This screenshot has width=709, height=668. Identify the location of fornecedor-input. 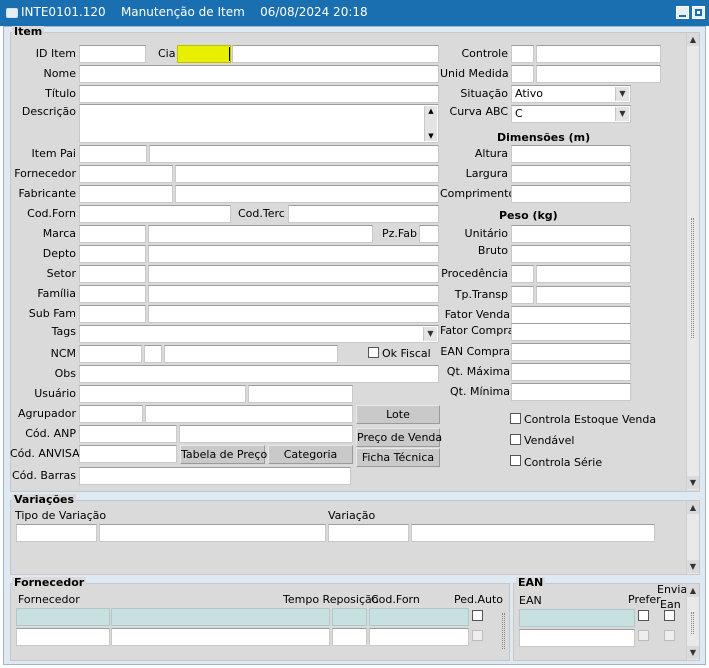
(126, 174).